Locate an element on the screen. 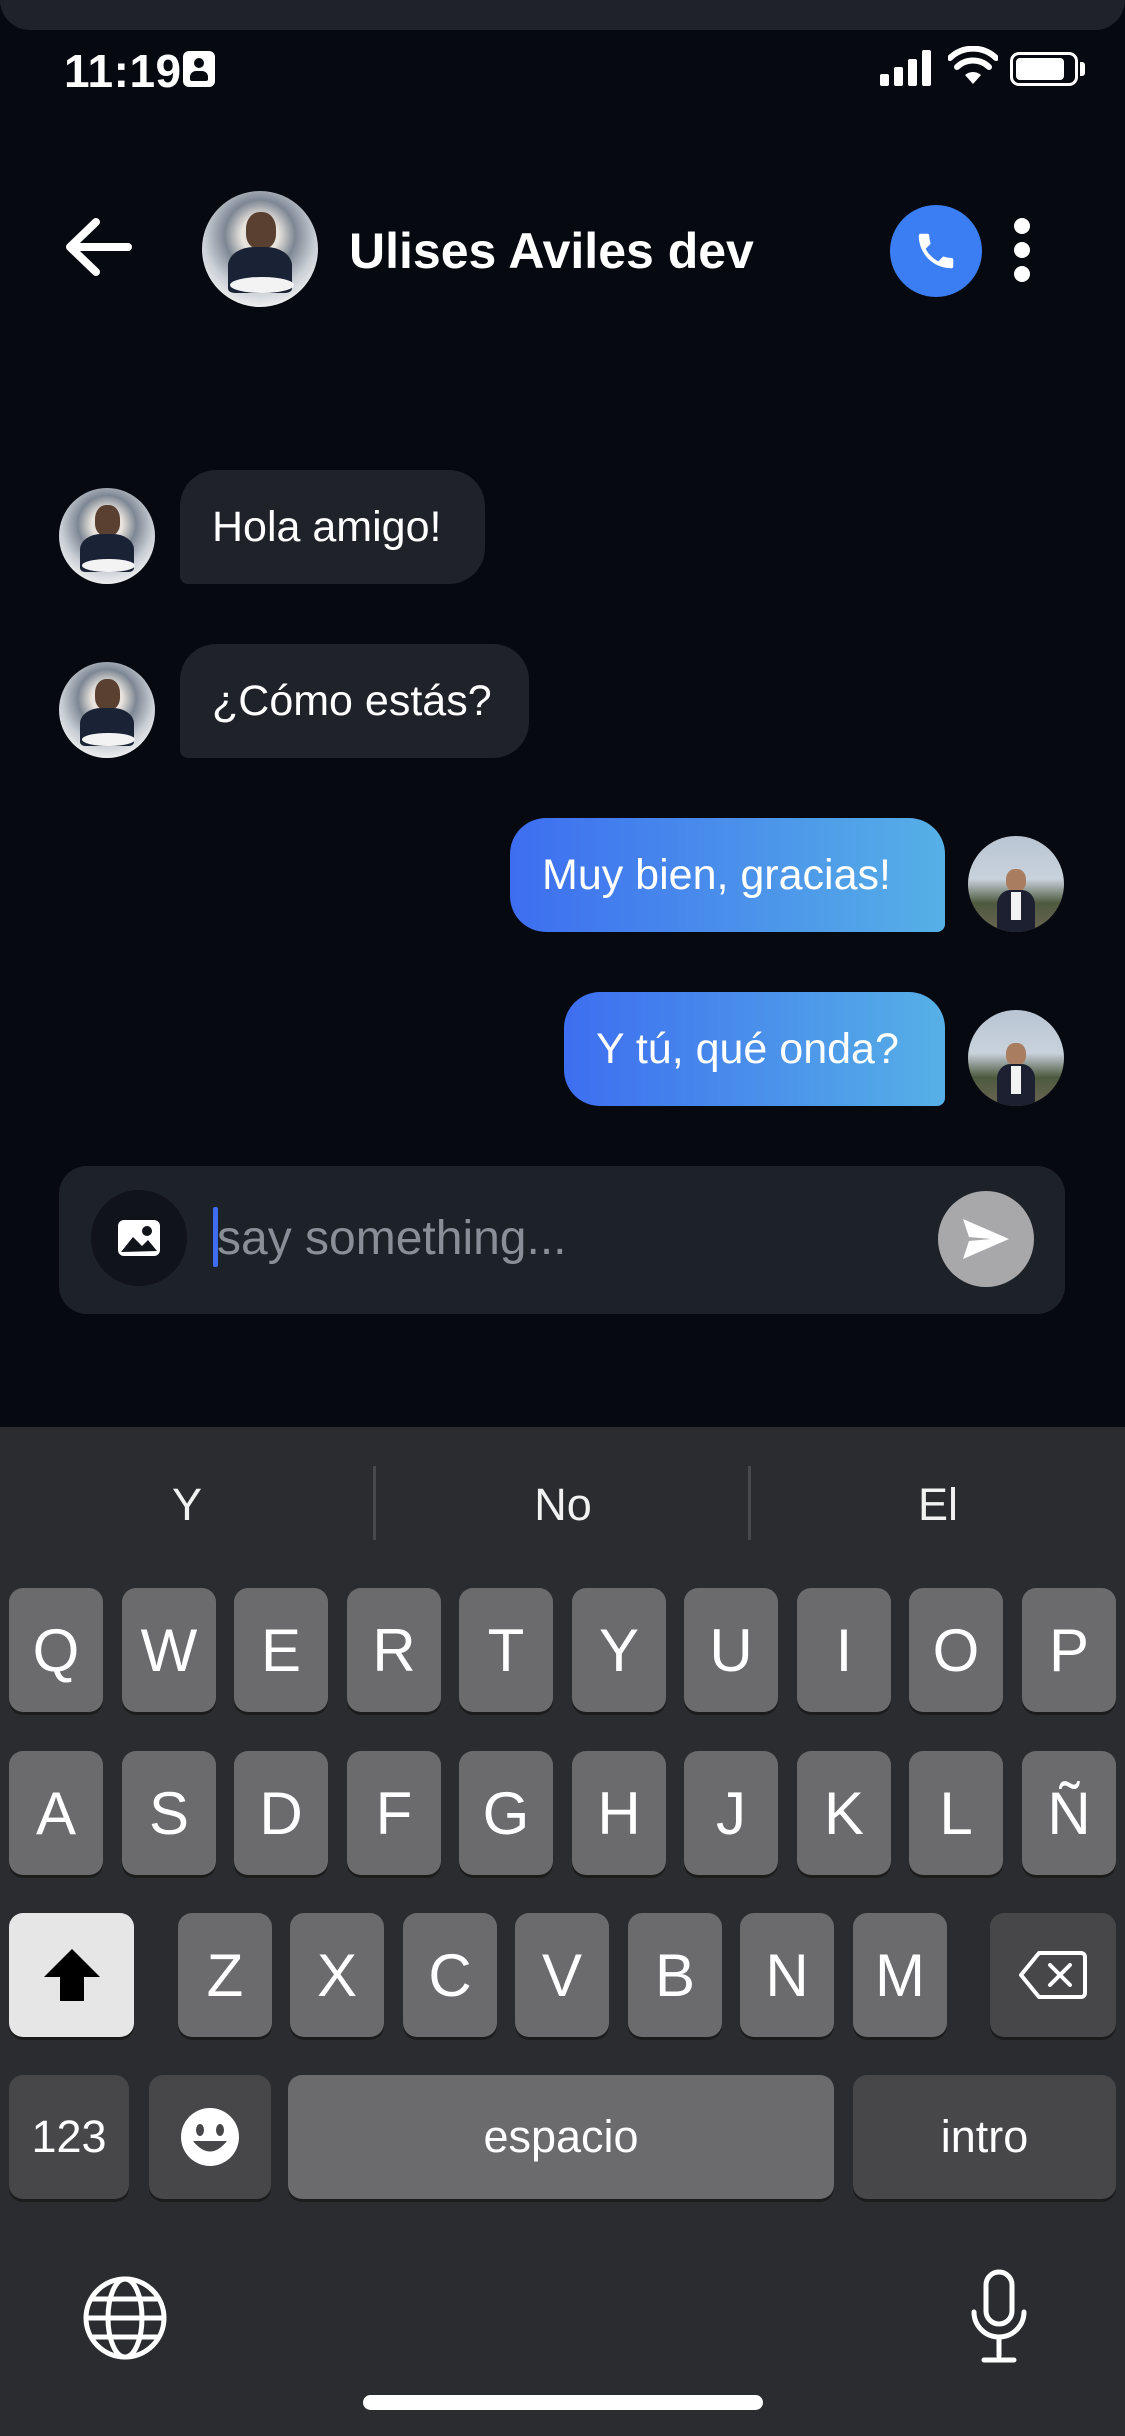 This screenshot has width=1125, height=2436. key-g: G is located at coordinates (506, 1813).